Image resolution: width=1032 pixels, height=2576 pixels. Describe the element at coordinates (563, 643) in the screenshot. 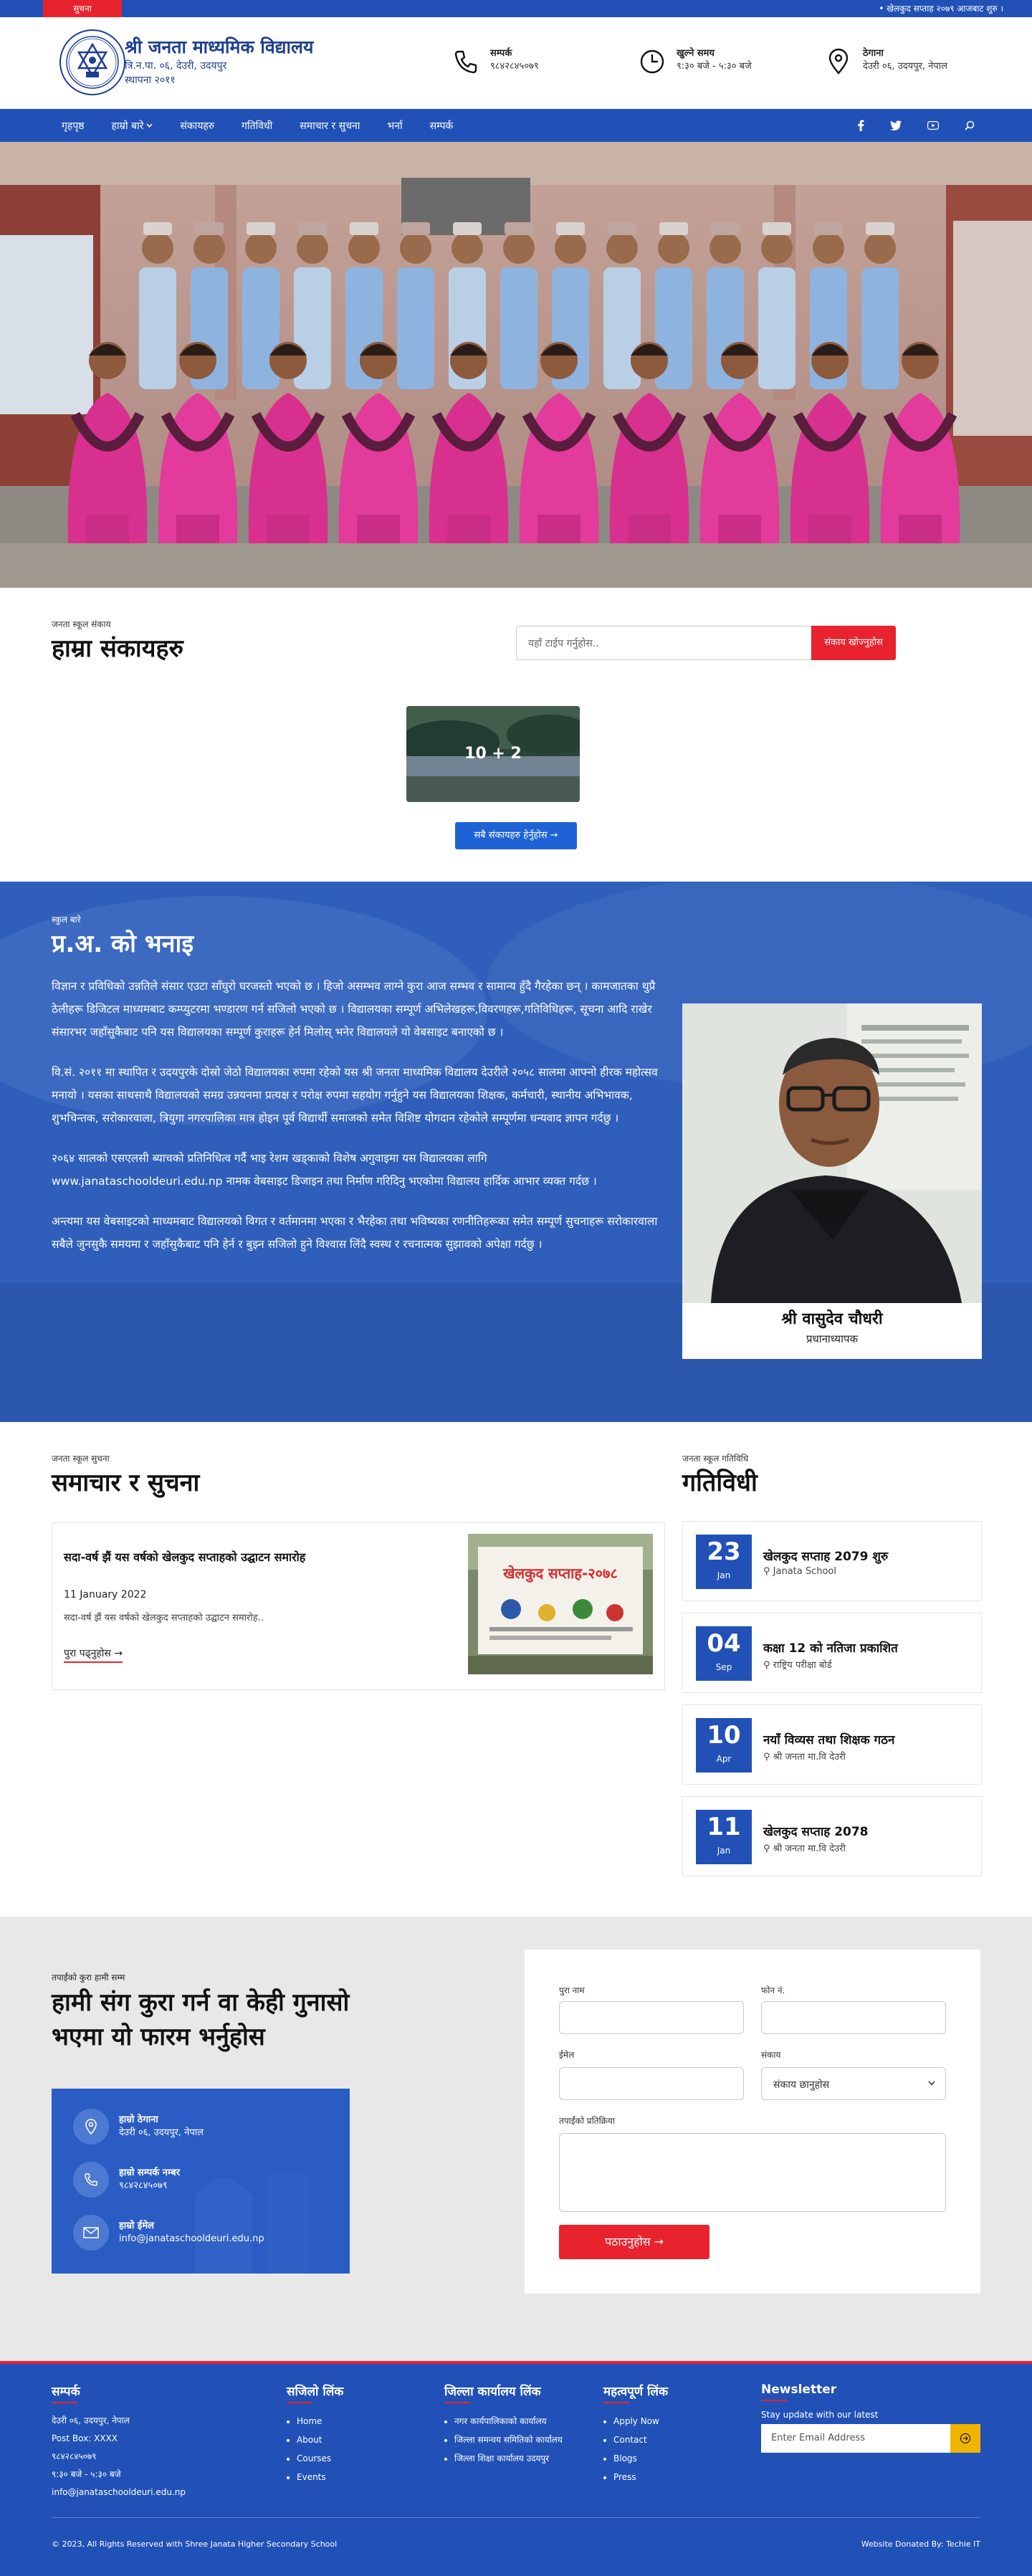

I see `faculty-search-input: यहाँ टाईप गर्नुहोस..` at that location.